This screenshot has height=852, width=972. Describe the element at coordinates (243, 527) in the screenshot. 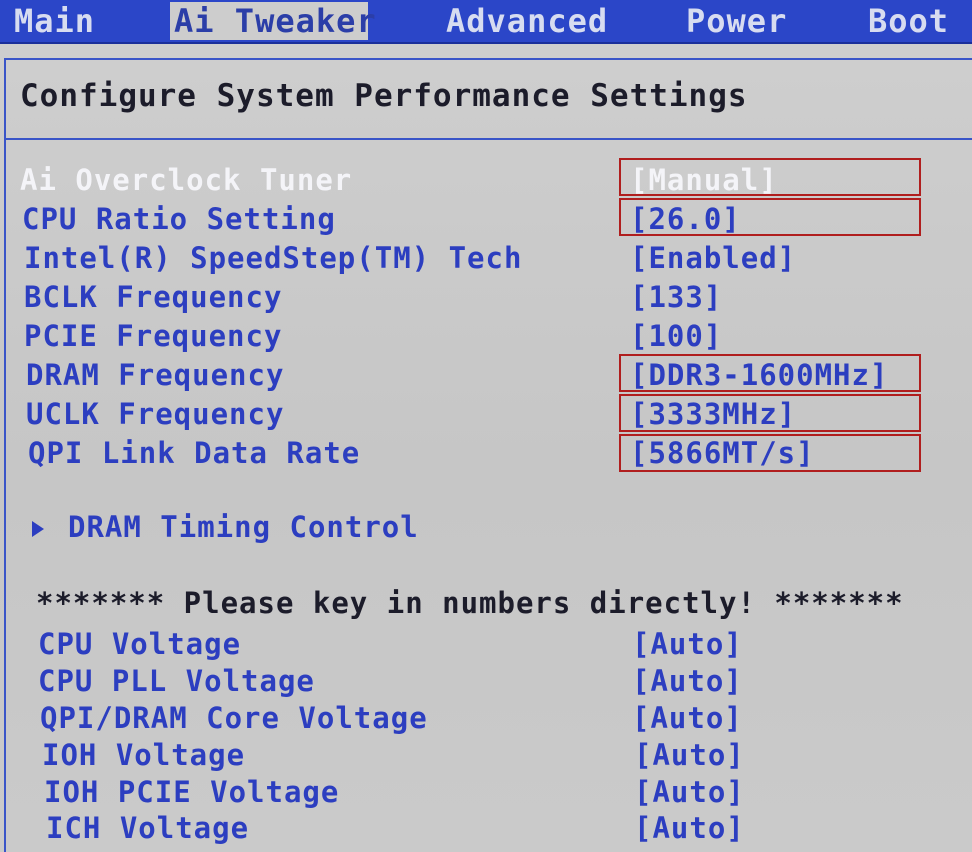

I see `submenu-label: DRAM Timing Control` at that location.